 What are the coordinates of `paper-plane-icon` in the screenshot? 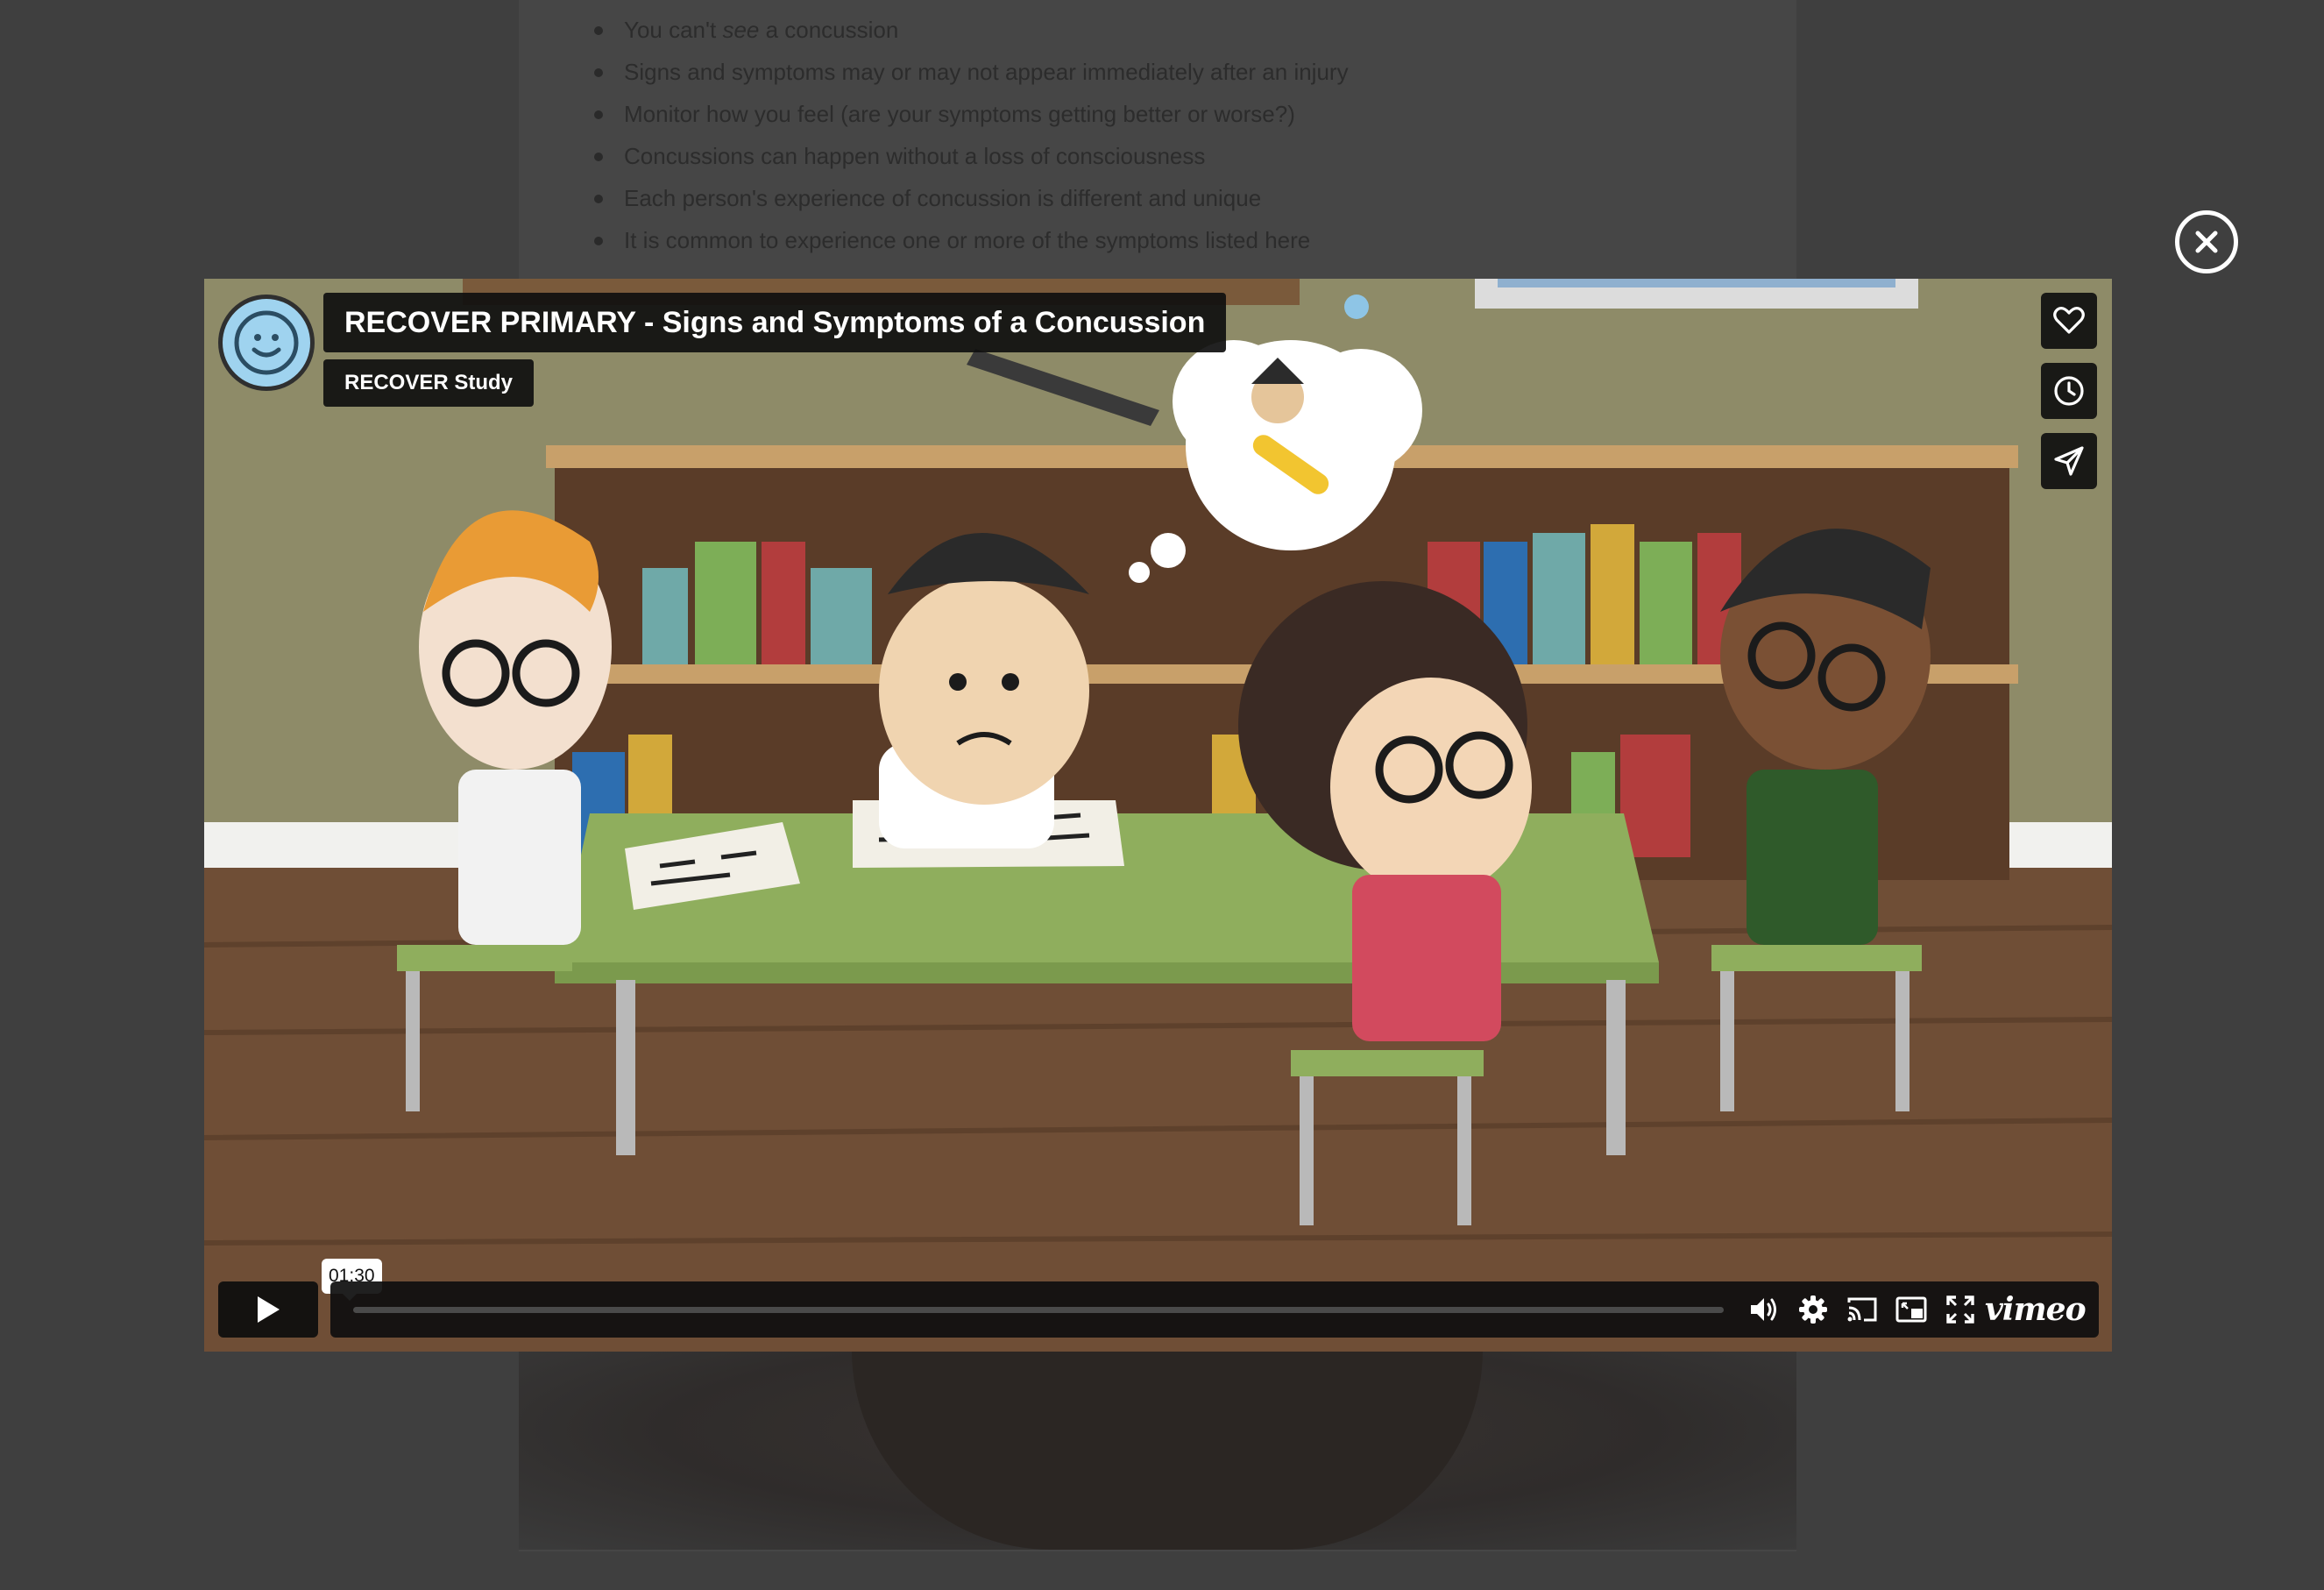 It's located at (2069, 461).